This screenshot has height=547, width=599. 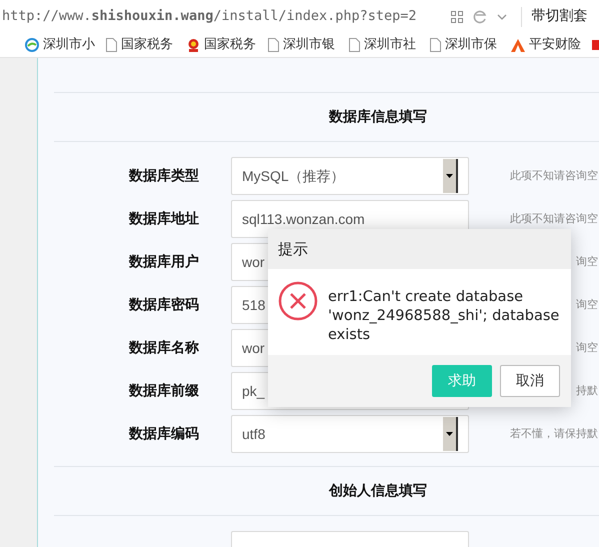 I want to click on dialog-title: 提示, so click(x=293, y=249).